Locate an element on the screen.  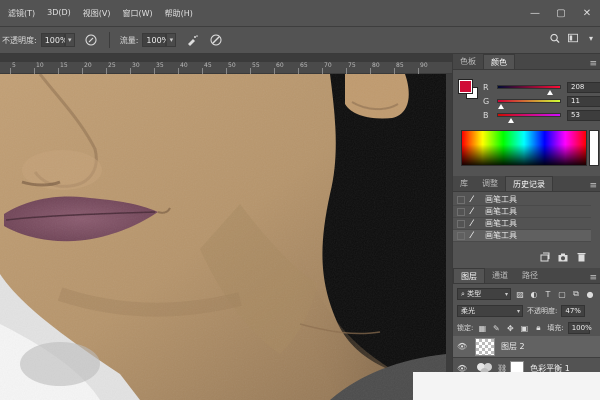
blend-row: 柔光 ▾ 不透明度: 47% is located at coordinates (526, 311).